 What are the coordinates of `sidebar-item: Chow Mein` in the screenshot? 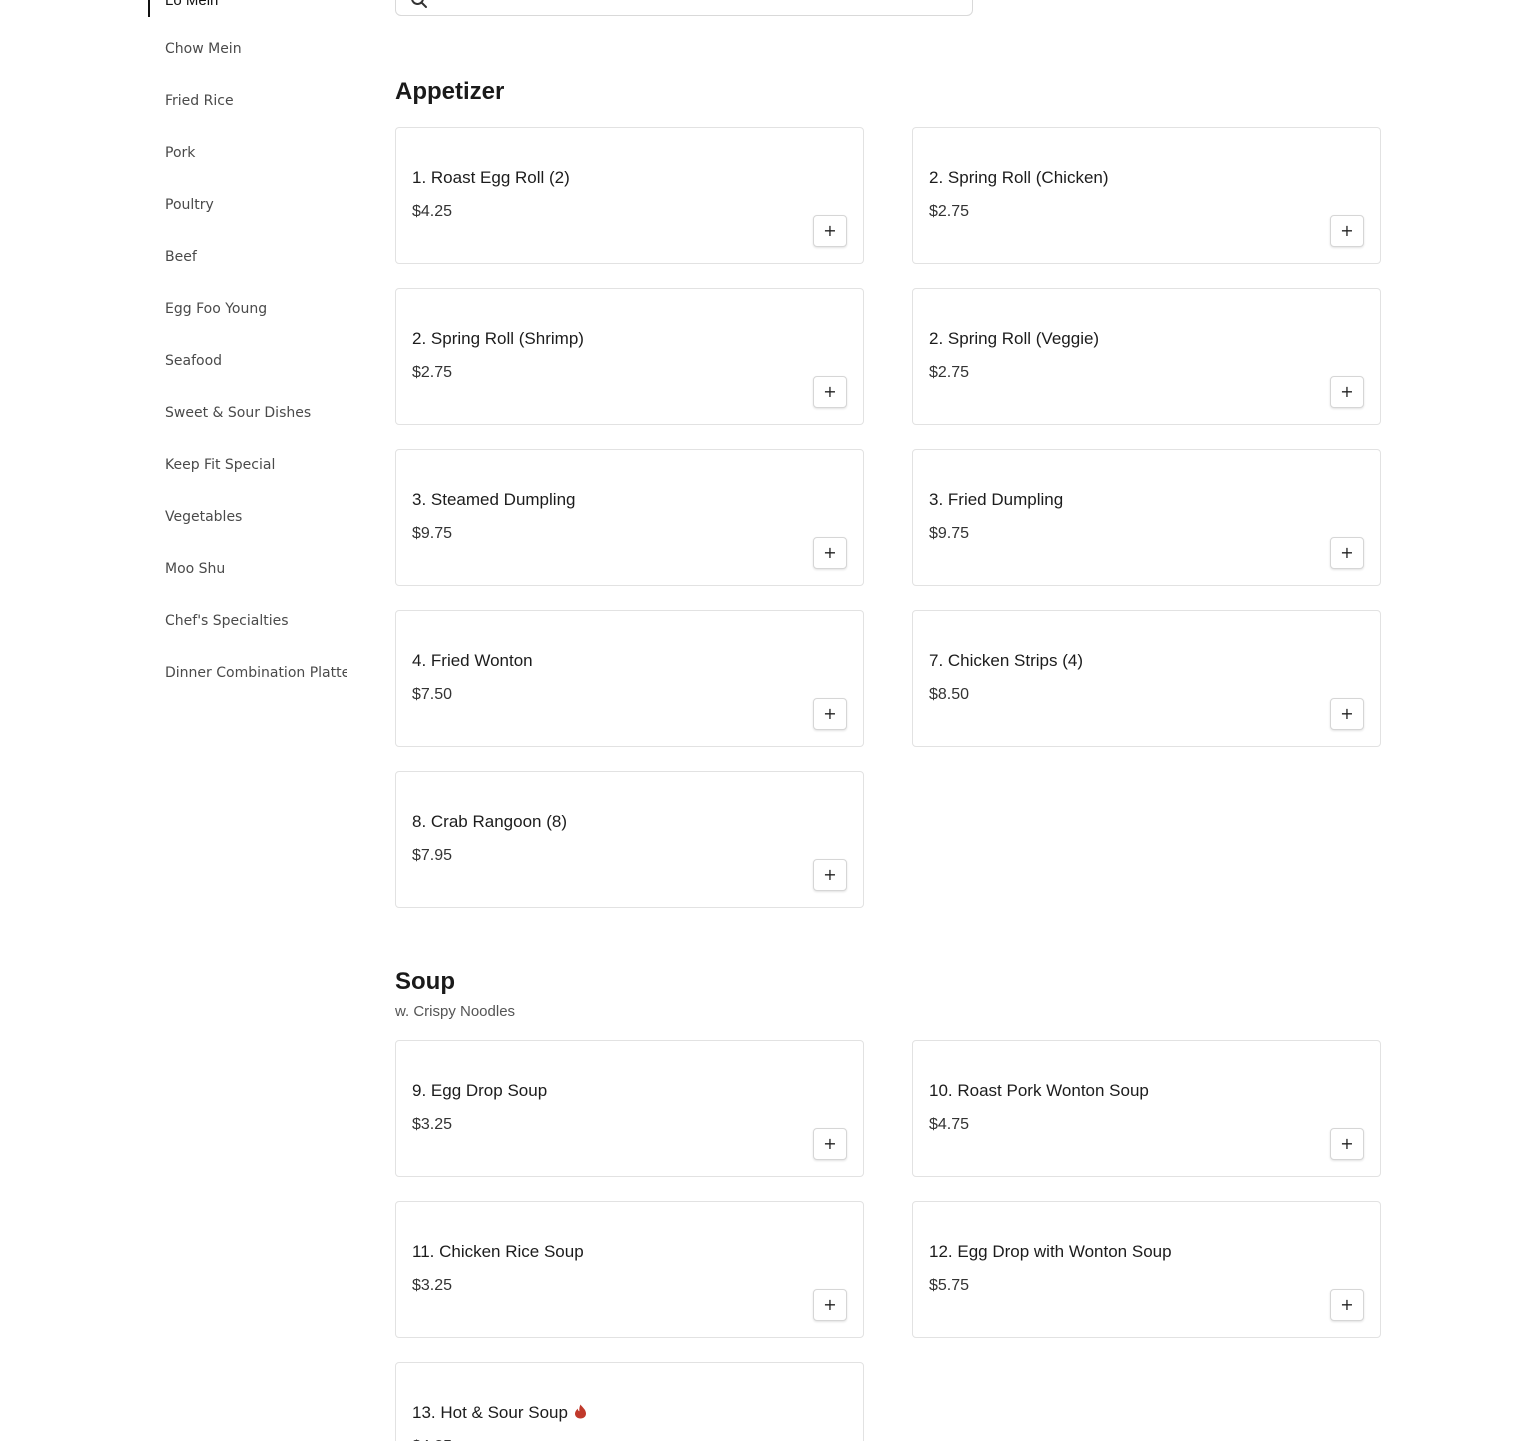 It's located at (256, 67).